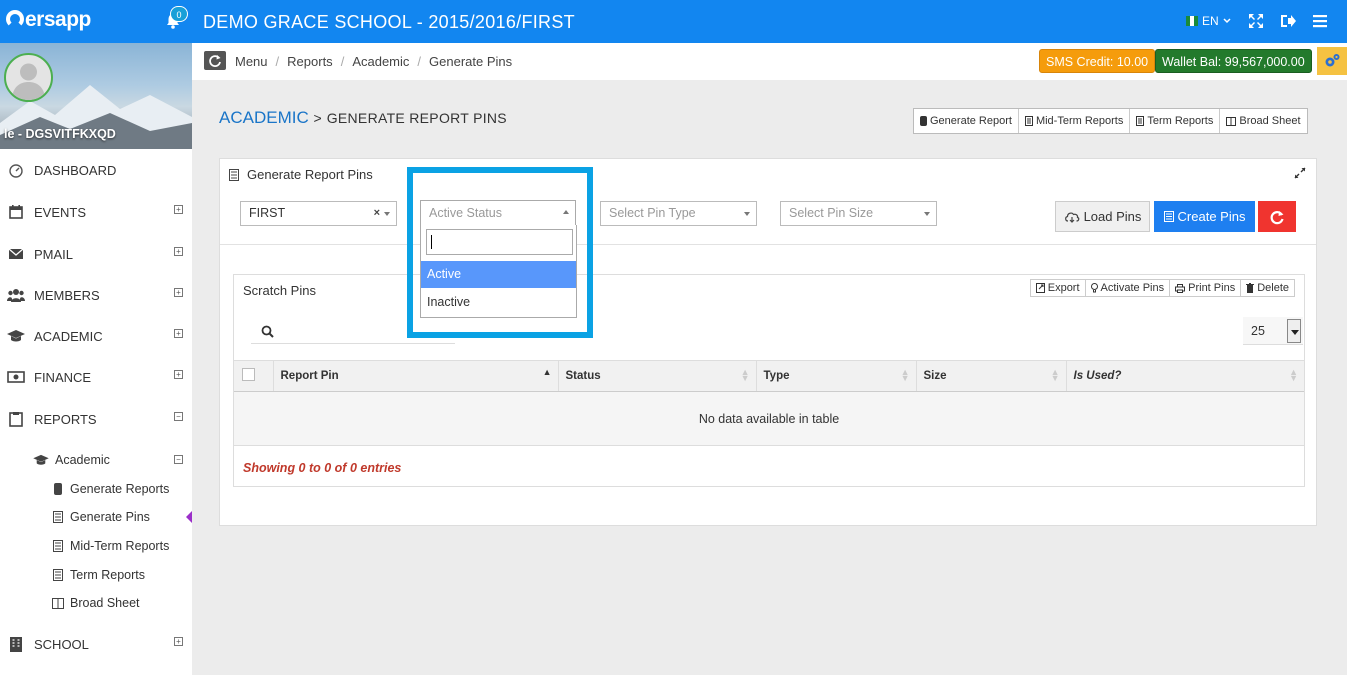  I want to click on status-dropdown-list: Active Inactive, so click(498, 271).